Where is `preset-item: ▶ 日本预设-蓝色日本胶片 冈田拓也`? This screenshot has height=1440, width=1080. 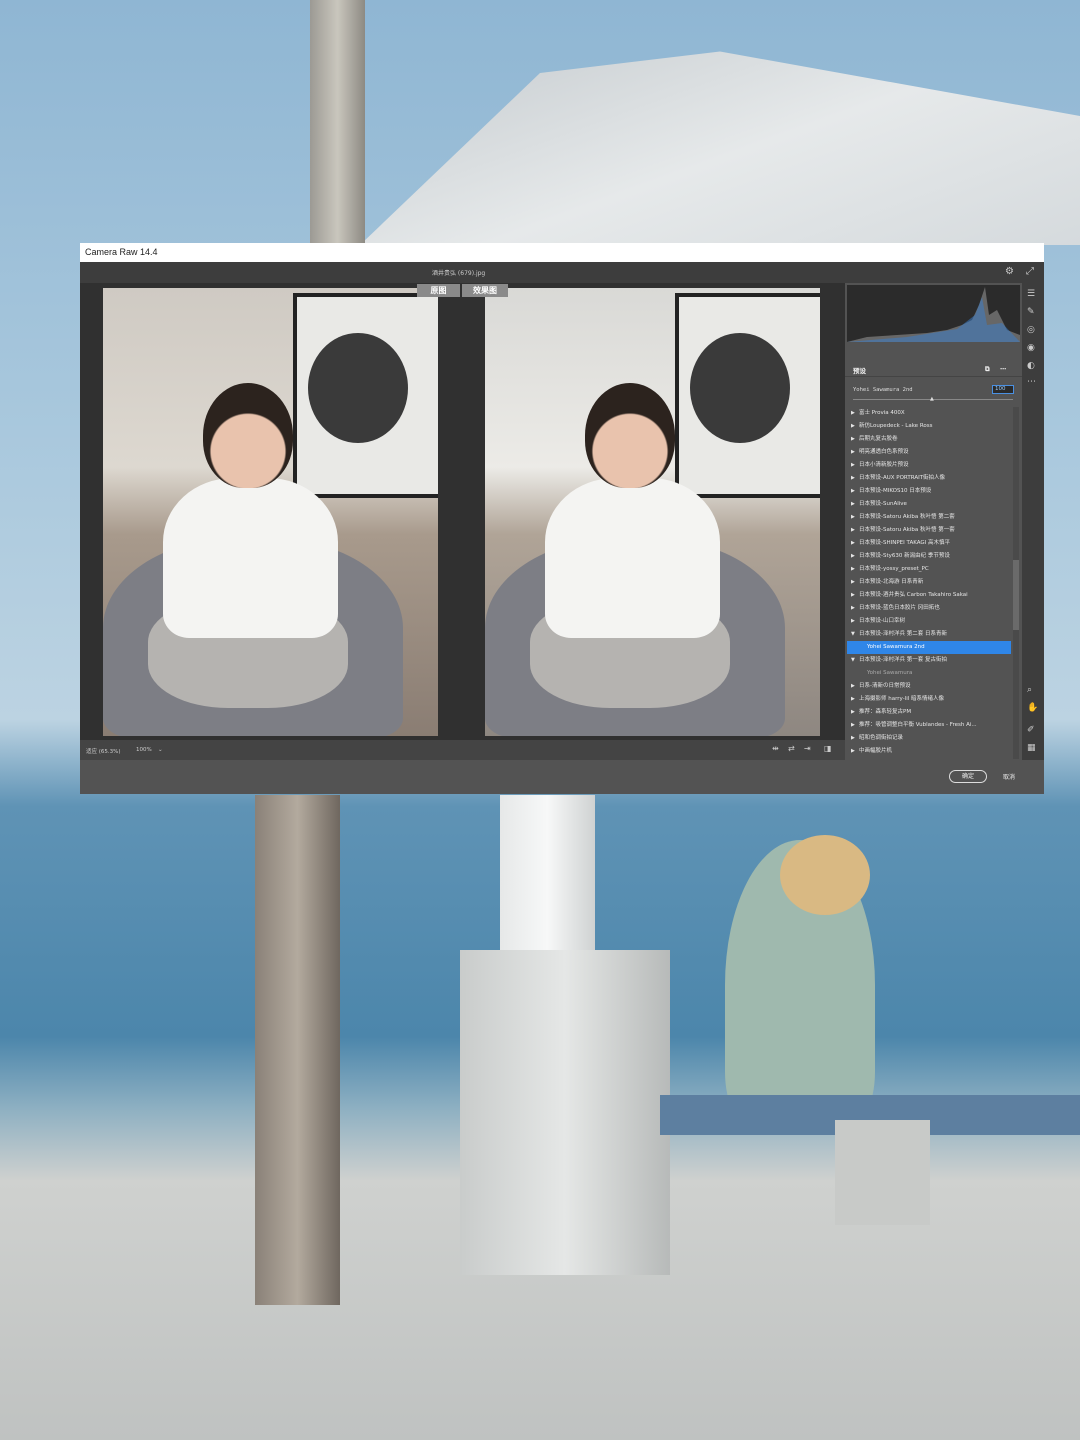
preset-item: ▶ 日本预设-蓝色日本胶片 冈田拓也 is located at coordinates (929, 608).